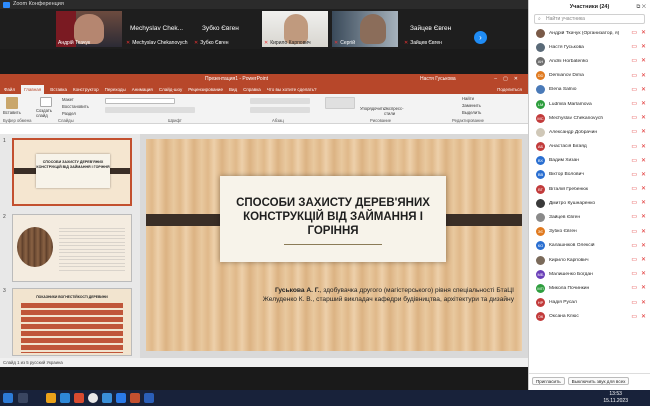 This screenshot has width=650, height=406. Describe the element at coordinates (372, 108) in the screenshot. I see `arrange-button: Упорядочить` at that location.